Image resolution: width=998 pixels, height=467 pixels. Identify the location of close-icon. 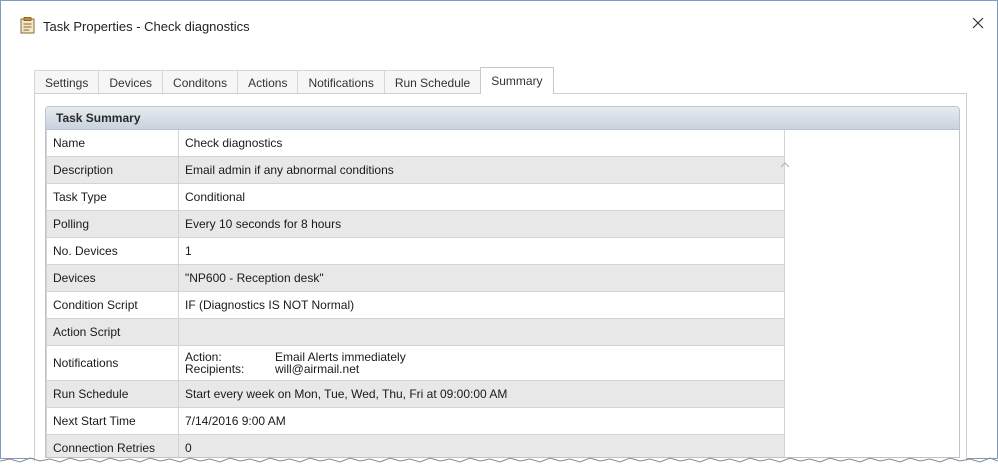
(978, 25).